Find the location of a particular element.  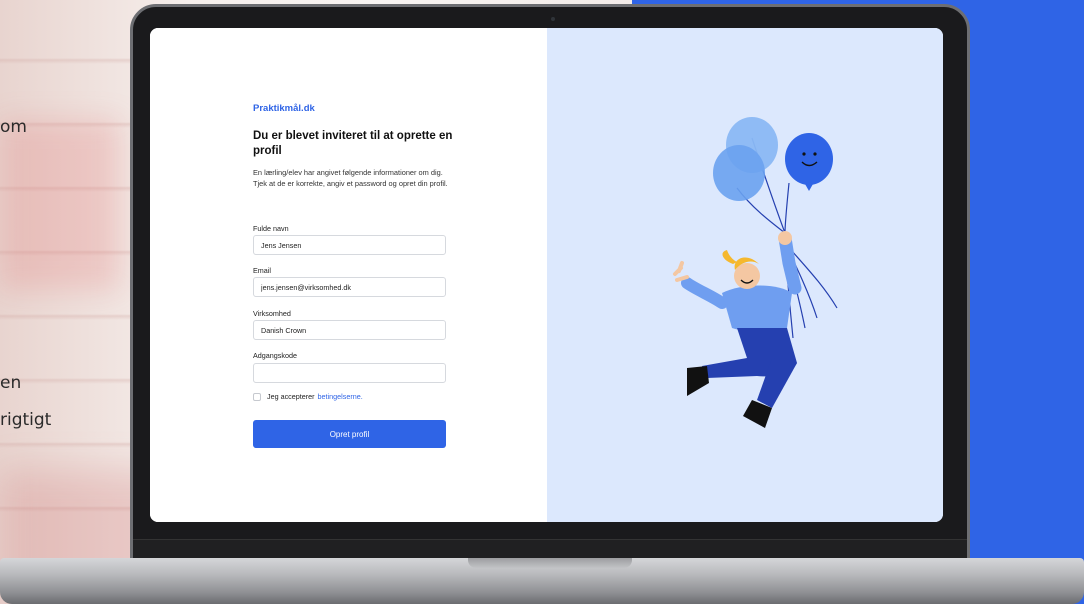

background-blur is located at coordinates (60, 205).